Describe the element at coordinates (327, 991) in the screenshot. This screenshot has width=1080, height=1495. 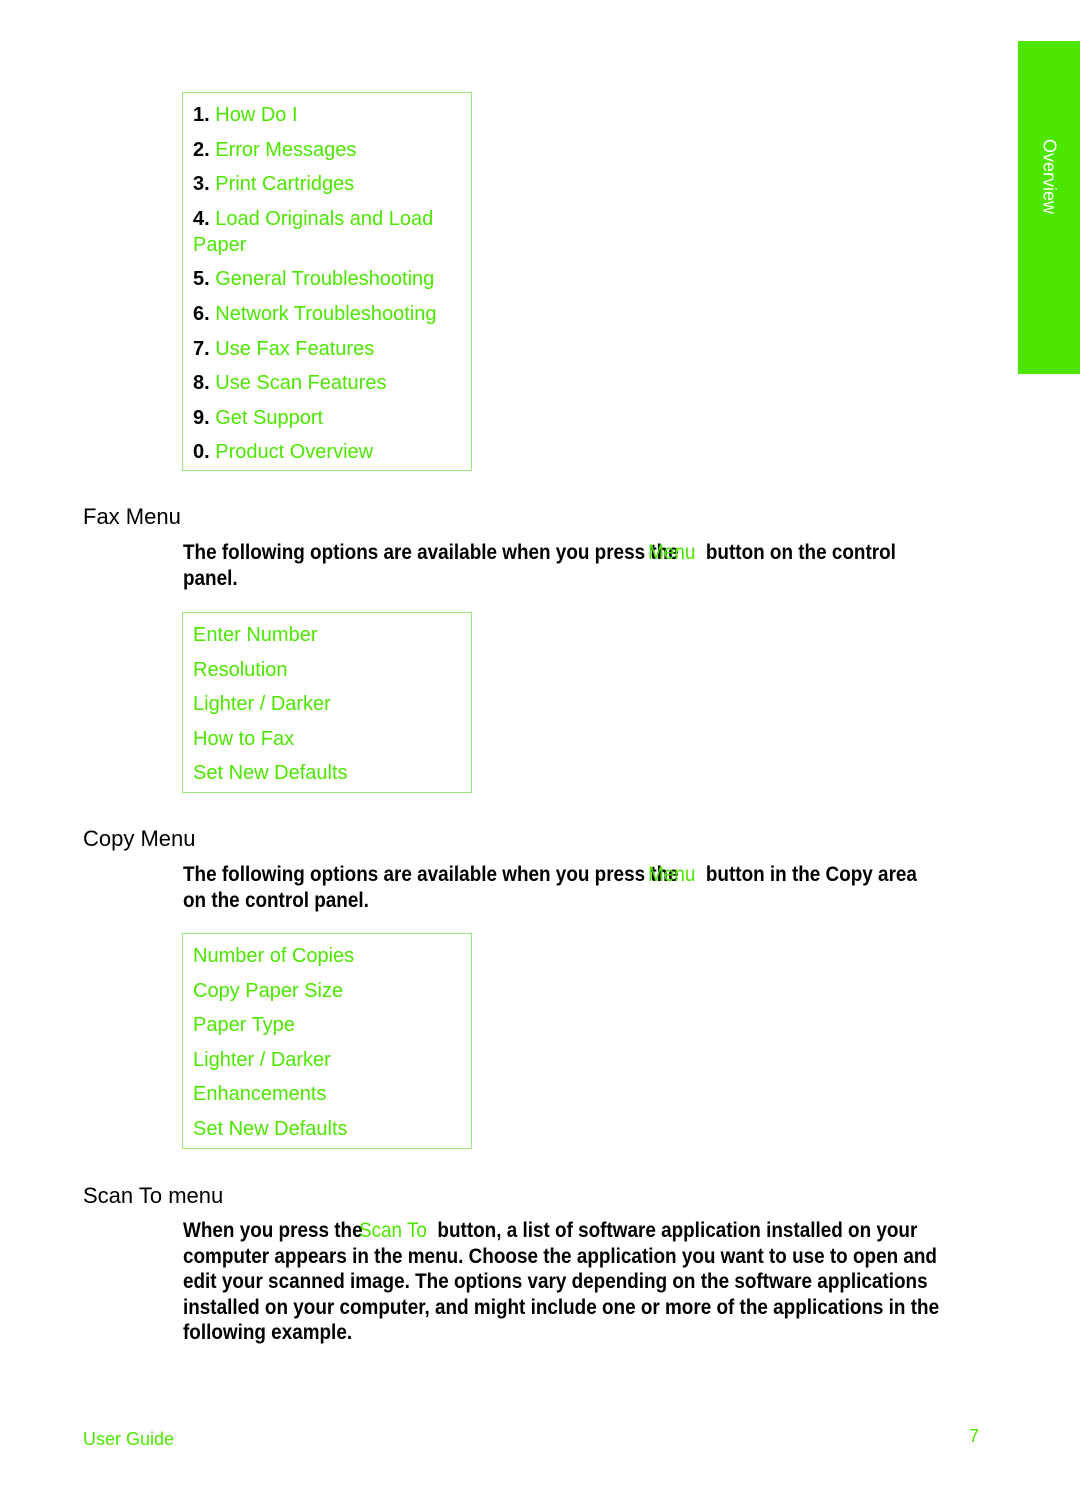
I see `copy-item-paper-size: Copy Paper Size` at that location.